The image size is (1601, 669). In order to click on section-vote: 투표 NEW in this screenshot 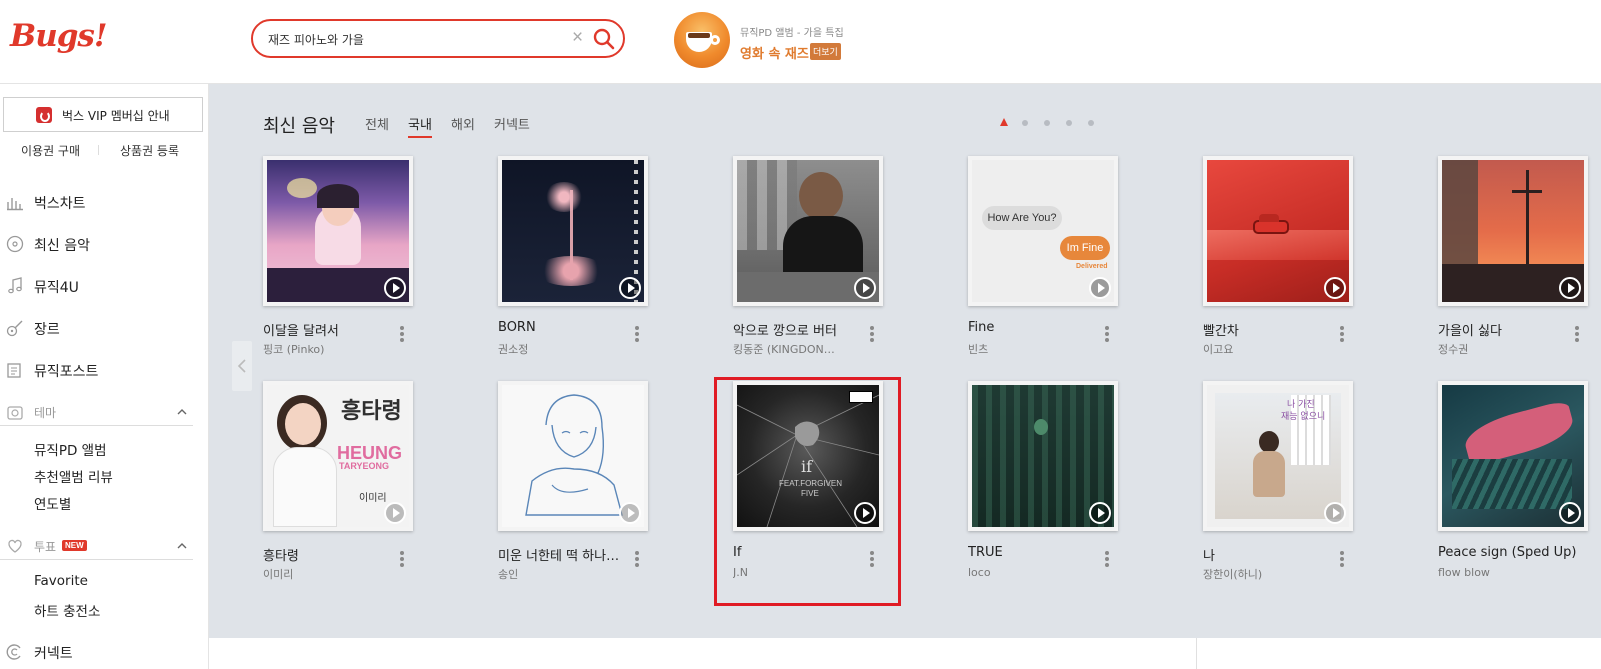, I will do `click(96, 547)`.